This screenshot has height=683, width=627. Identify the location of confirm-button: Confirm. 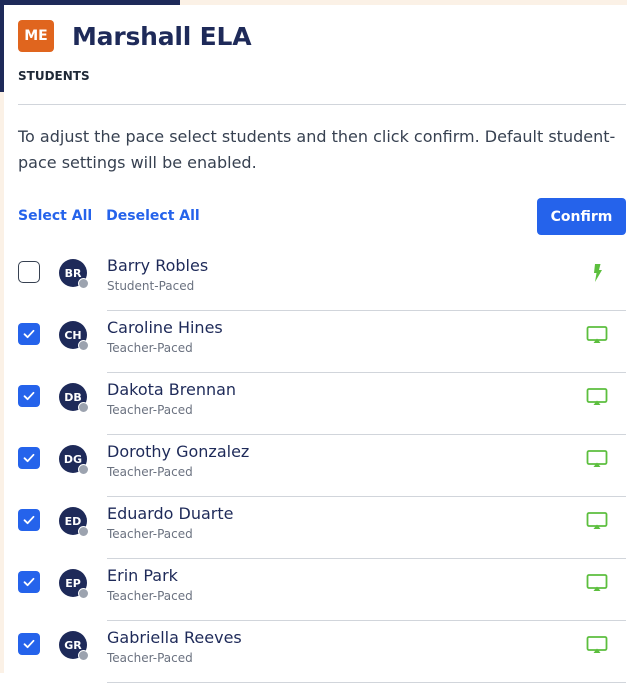
(581, 216).